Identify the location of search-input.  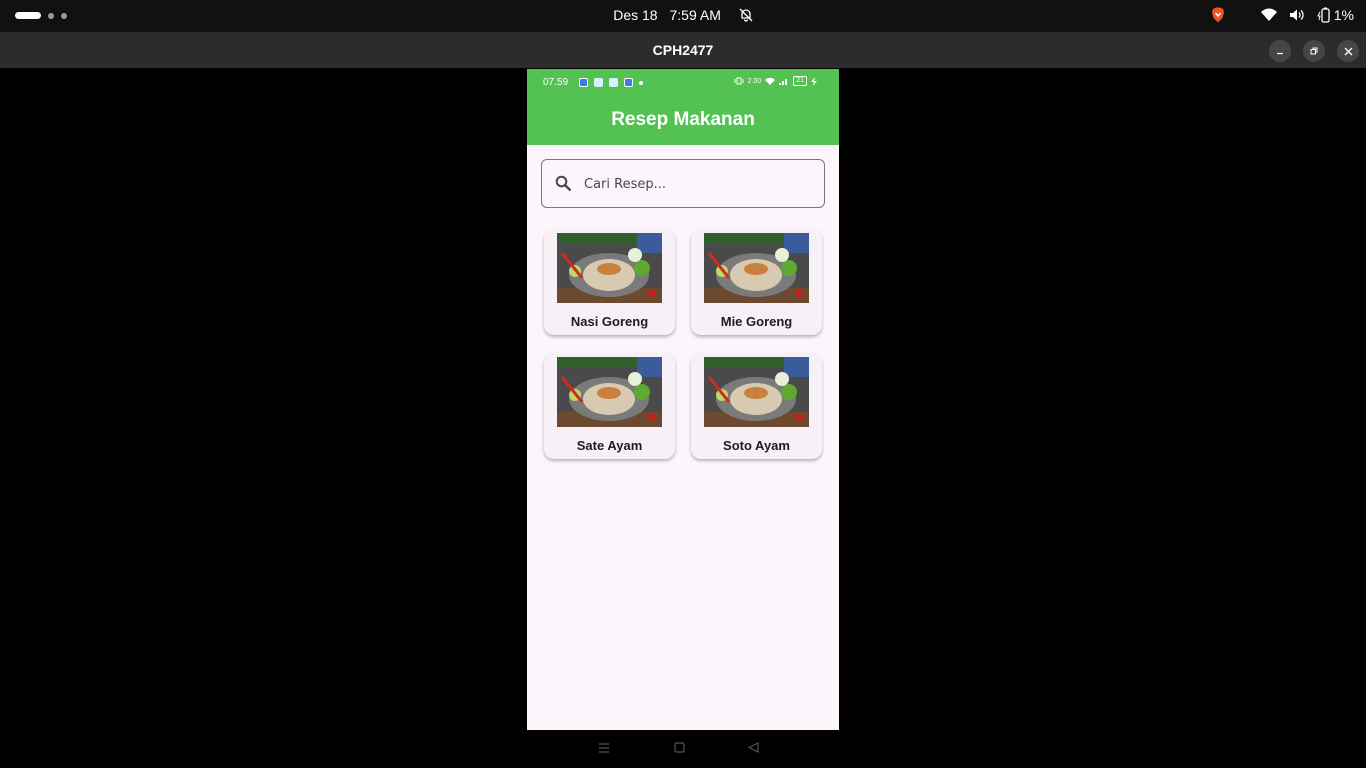
(699, 184).